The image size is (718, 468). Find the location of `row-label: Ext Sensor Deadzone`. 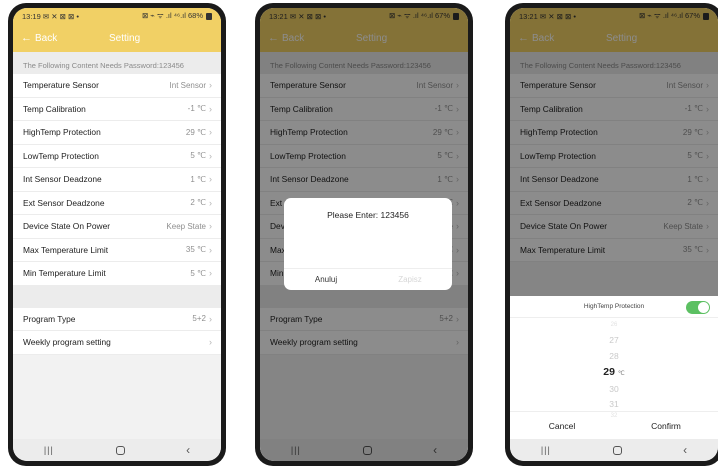

row-label: Ext Sensor Deadzone is located at coordinates (64, 202).